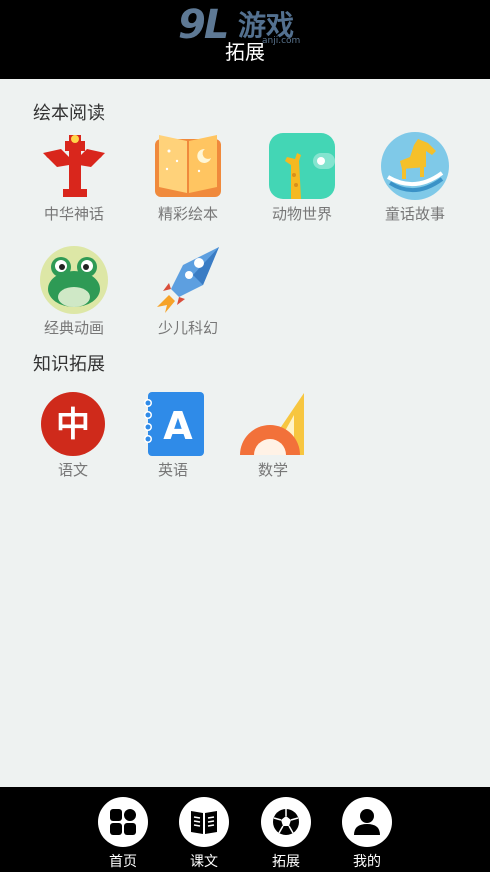  I want to click on protractor-icon, so click(272, 424).